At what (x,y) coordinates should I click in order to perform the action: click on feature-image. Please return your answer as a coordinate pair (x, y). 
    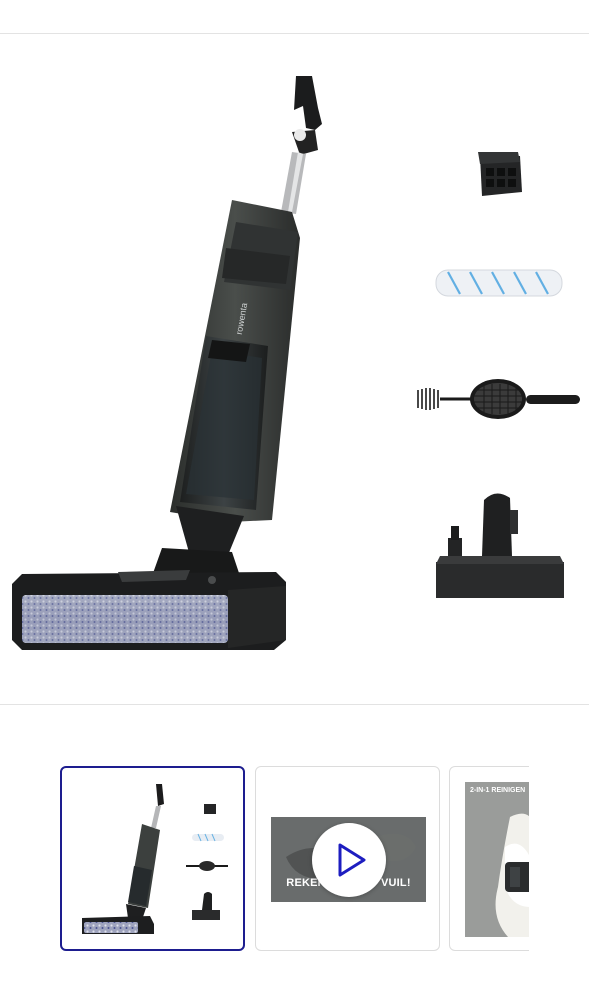
    Looking at the image, I should click on (497, 859).